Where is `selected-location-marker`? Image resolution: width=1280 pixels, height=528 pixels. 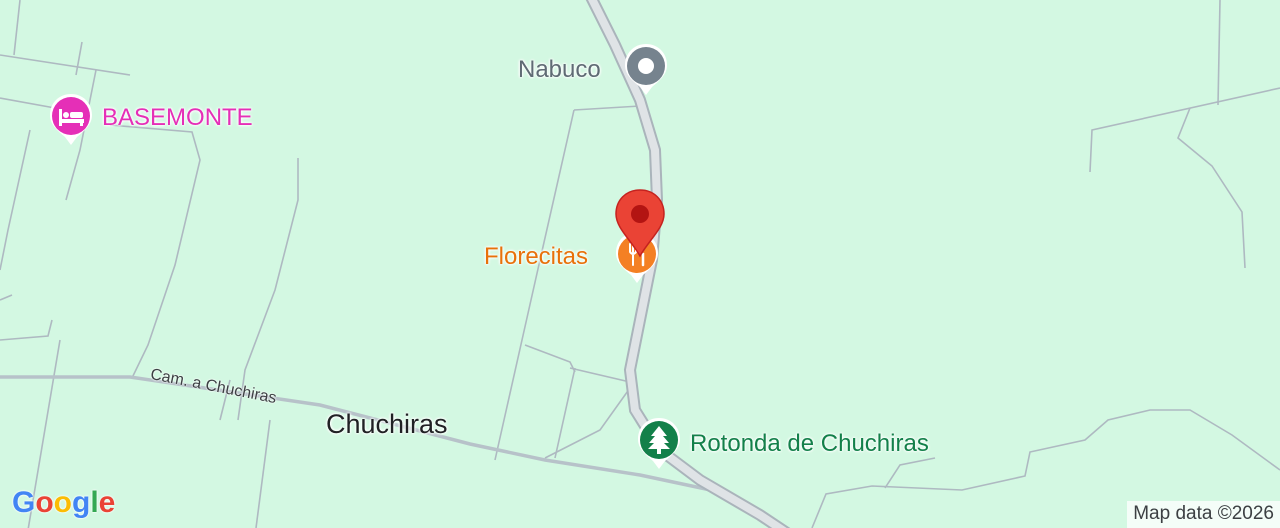
selected-location-marker is located at coordinates (640, 223).